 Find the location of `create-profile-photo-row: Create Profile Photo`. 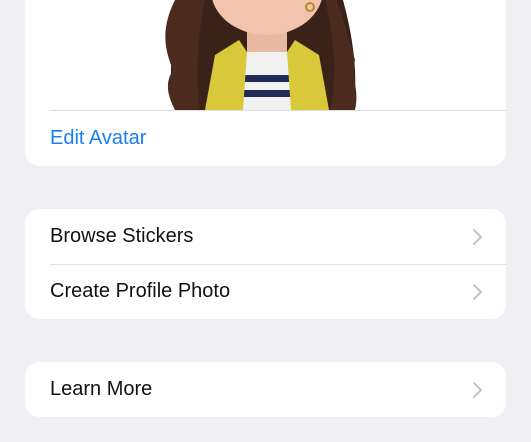

create-profile-photo-row: Create Profile Photo is located at coordinates (265, 291).